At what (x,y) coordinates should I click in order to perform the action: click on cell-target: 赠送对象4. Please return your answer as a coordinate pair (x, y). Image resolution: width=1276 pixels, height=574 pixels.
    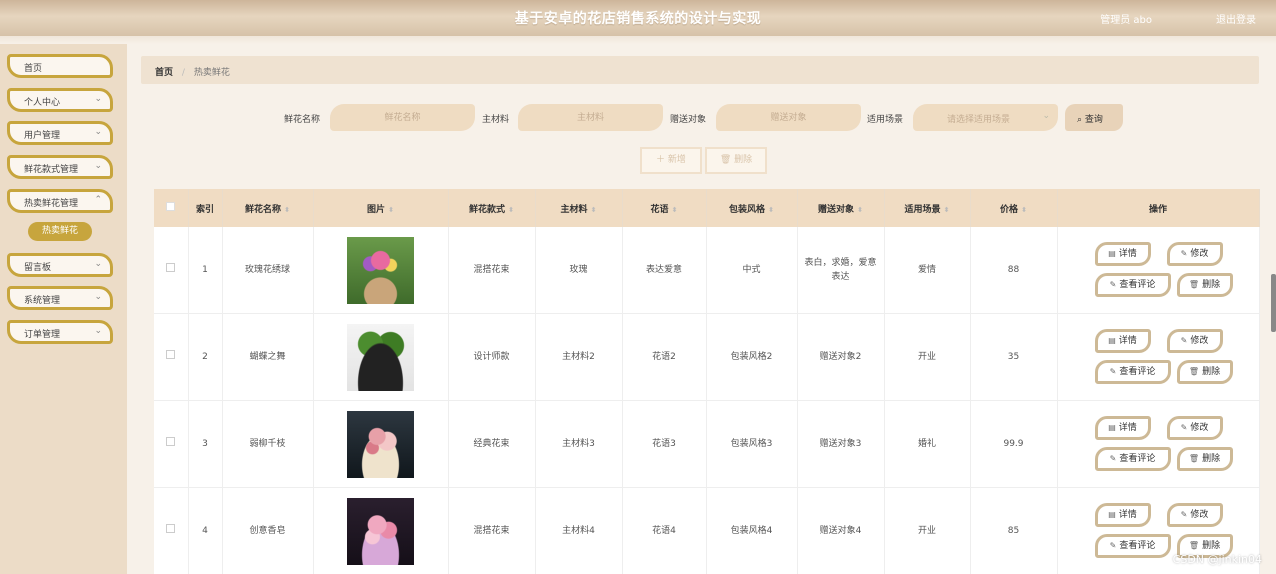
    Looking at the image, I should click on (841, 530).